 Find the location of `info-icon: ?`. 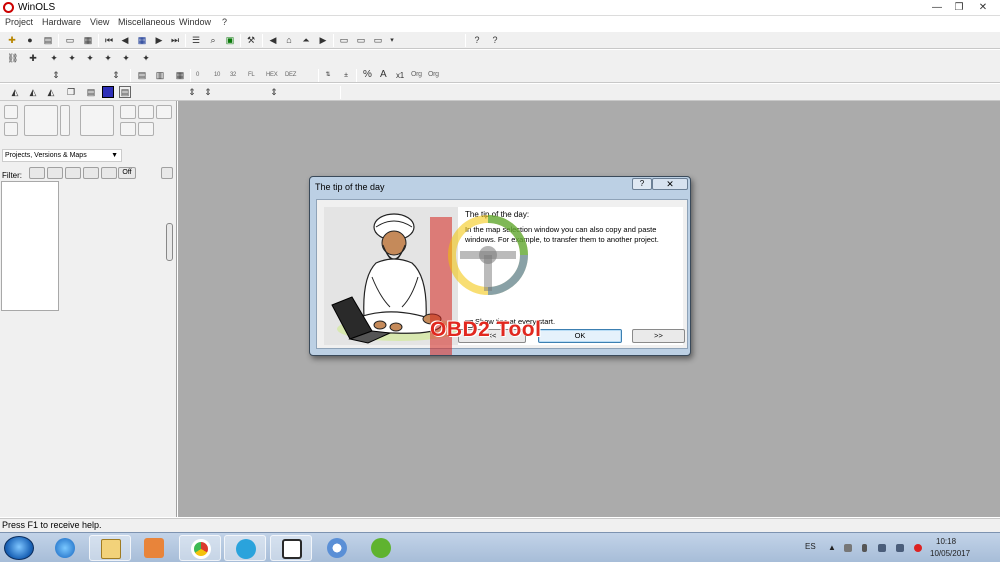

info-icon: ? is located at coordinates (477, 40).